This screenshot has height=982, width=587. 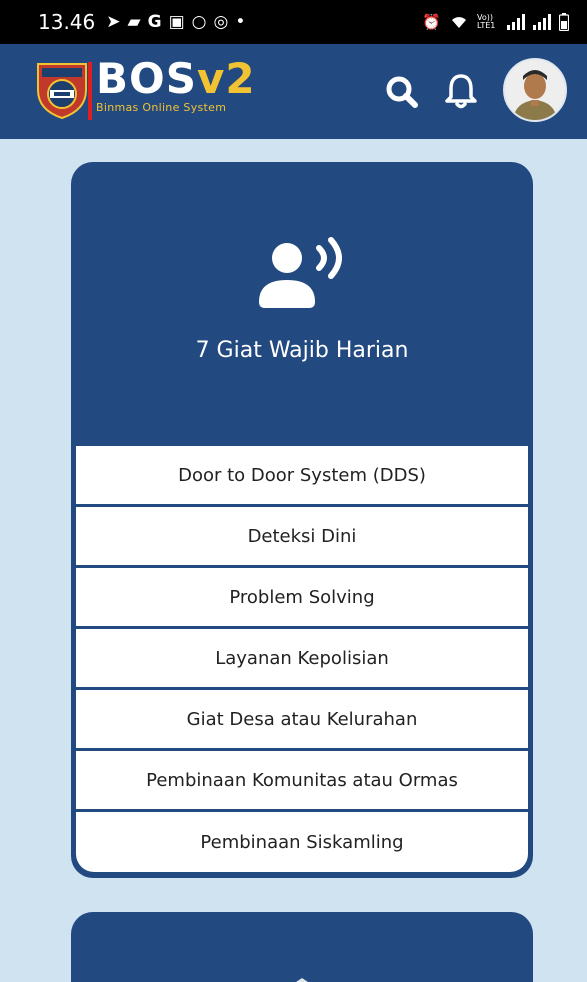 What do you see at coordinates (154, 21) in the screenshot?
I see `google-icon: G` at bounding box center [154, 21].